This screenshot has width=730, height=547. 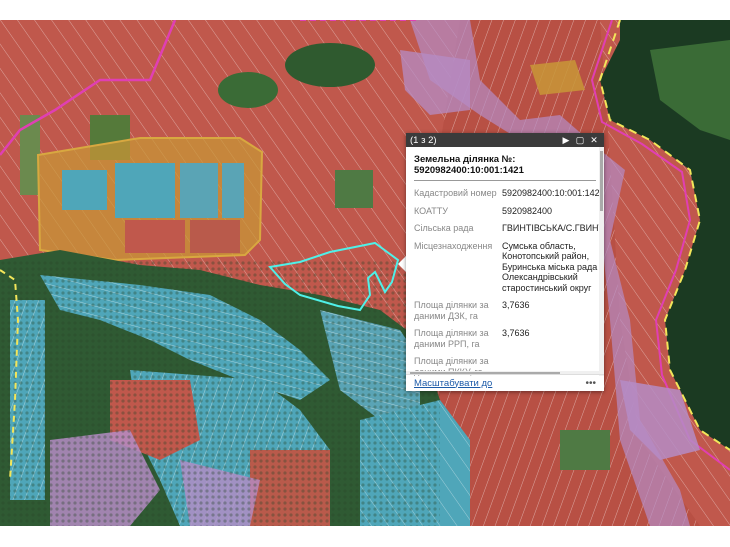 I want to click on next-feature-icon: ▶, so click(x=566, y=140).